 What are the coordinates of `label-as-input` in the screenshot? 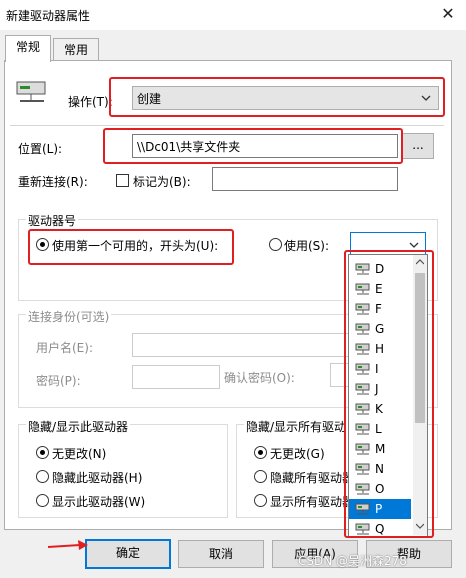 It's located at (305, 179).